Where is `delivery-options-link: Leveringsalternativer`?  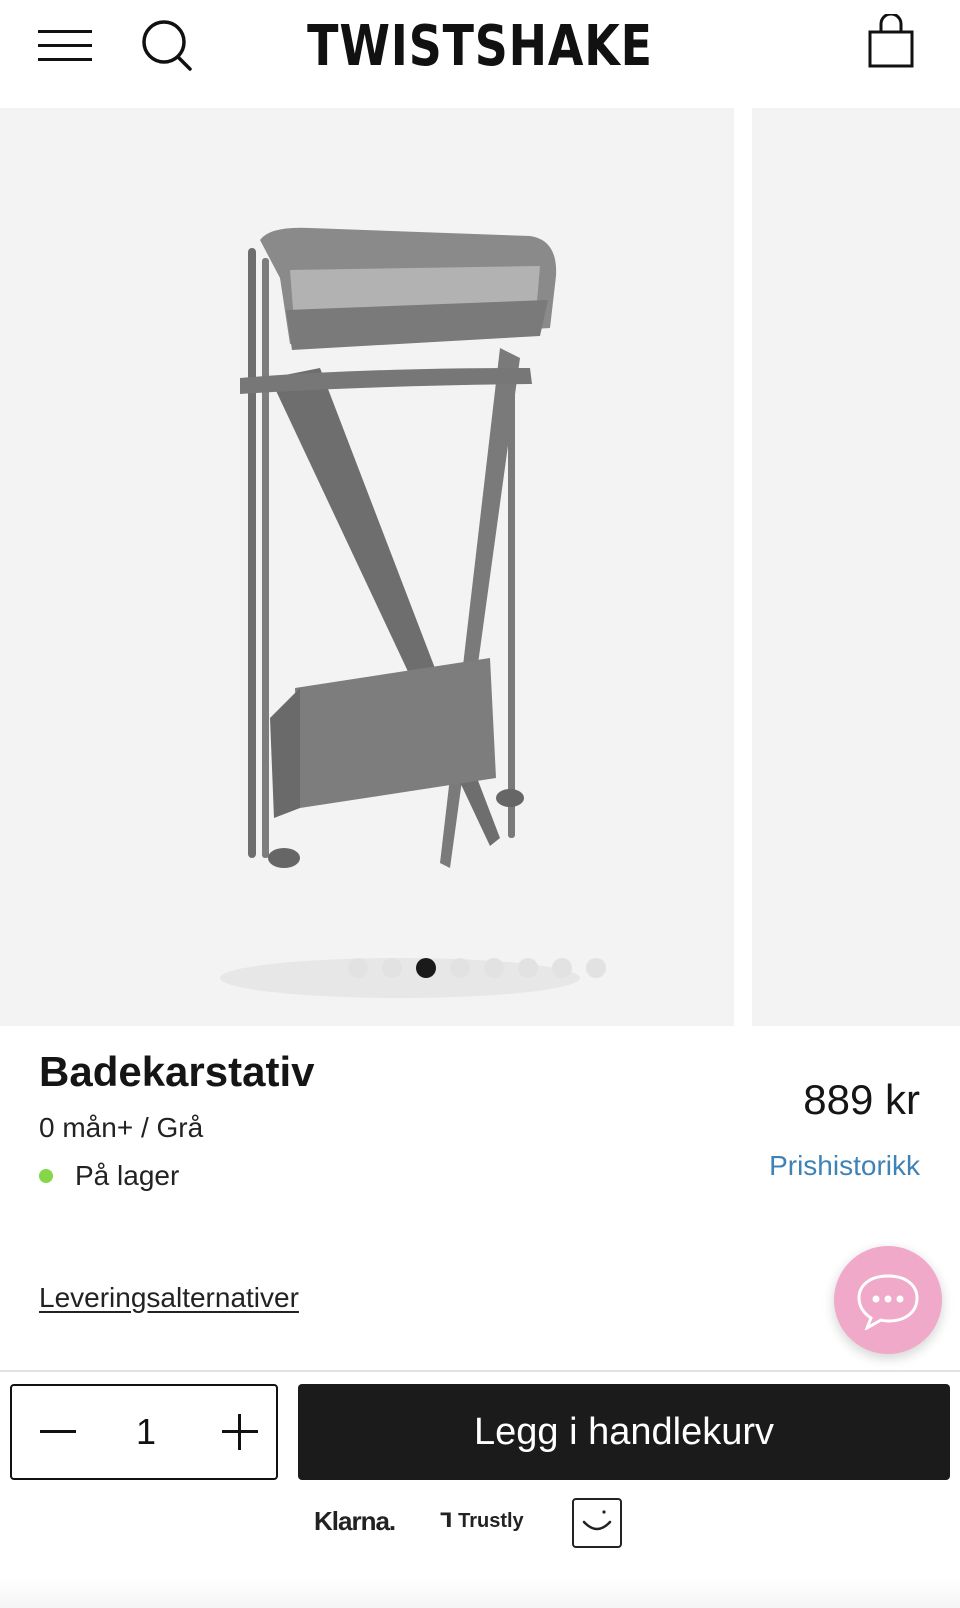 delivery-options-link: Leveringsalternativer is located at coordinates (169, 1298).